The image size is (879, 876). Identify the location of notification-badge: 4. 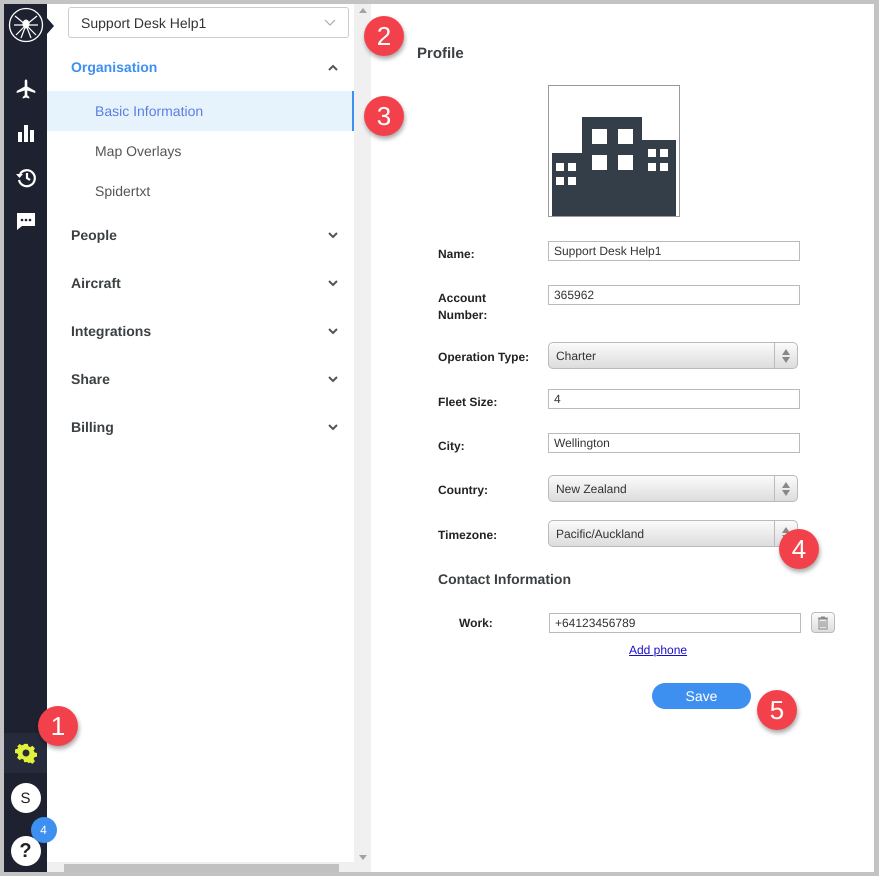
(43, 830).